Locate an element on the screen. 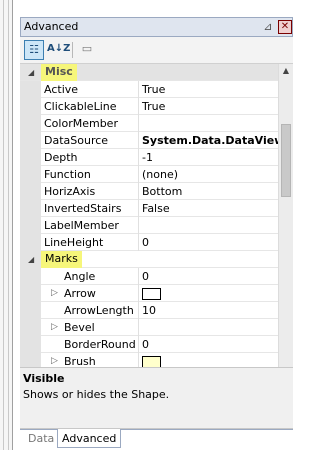 This screenshot has width=320, height=450. property-row: LabelMember is located at coordinates (149, 225).